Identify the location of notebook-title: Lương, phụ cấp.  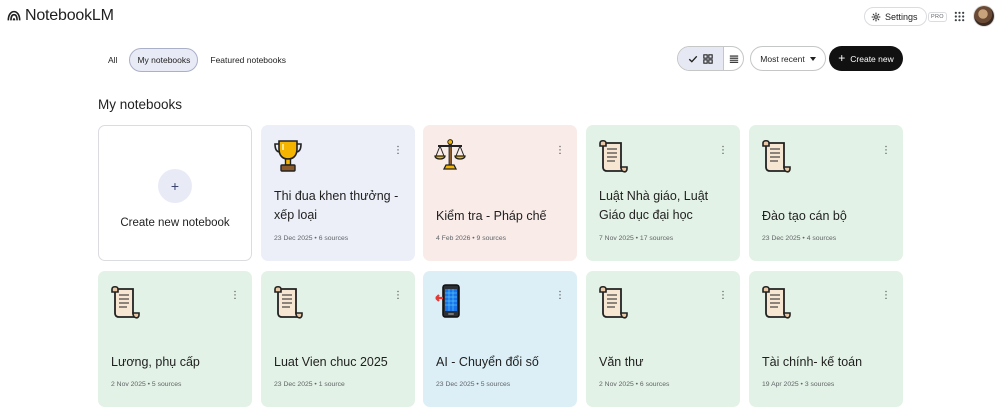
(155, 362).